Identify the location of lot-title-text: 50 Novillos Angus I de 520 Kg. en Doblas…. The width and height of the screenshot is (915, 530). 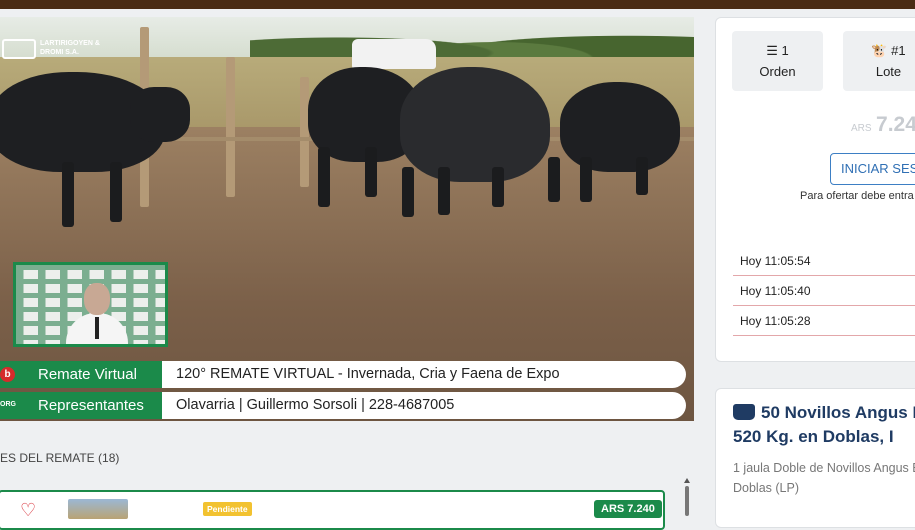
(824, 424).